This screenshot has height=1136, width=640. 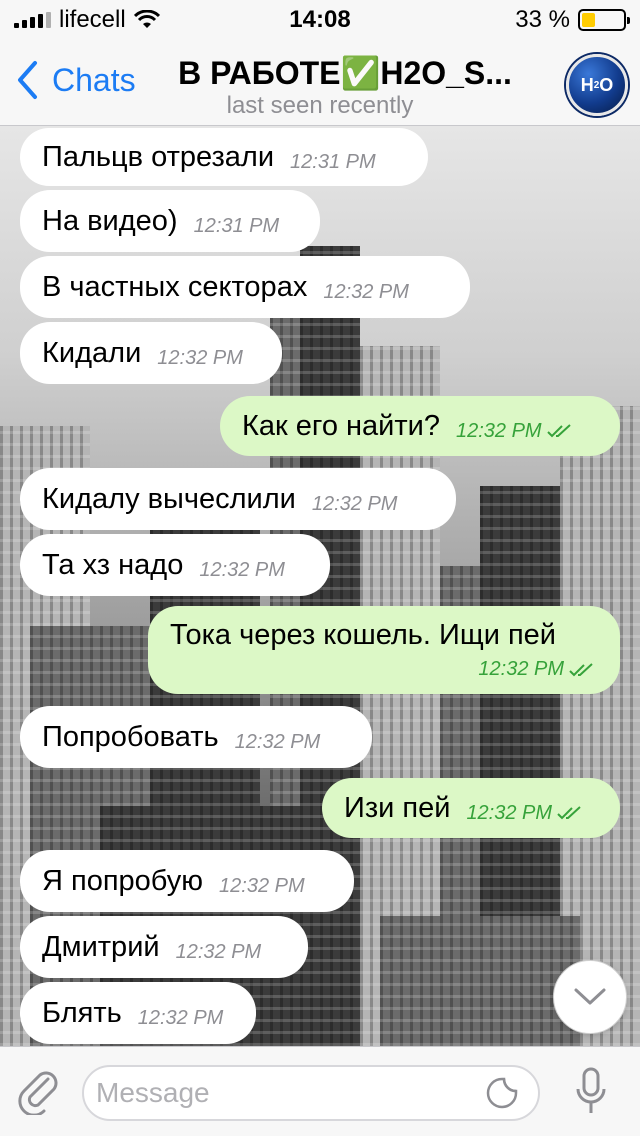 I want to click on message-bubble-incoming: Пальцв отрезали 12:31 PM, so click(x=224, y=157).